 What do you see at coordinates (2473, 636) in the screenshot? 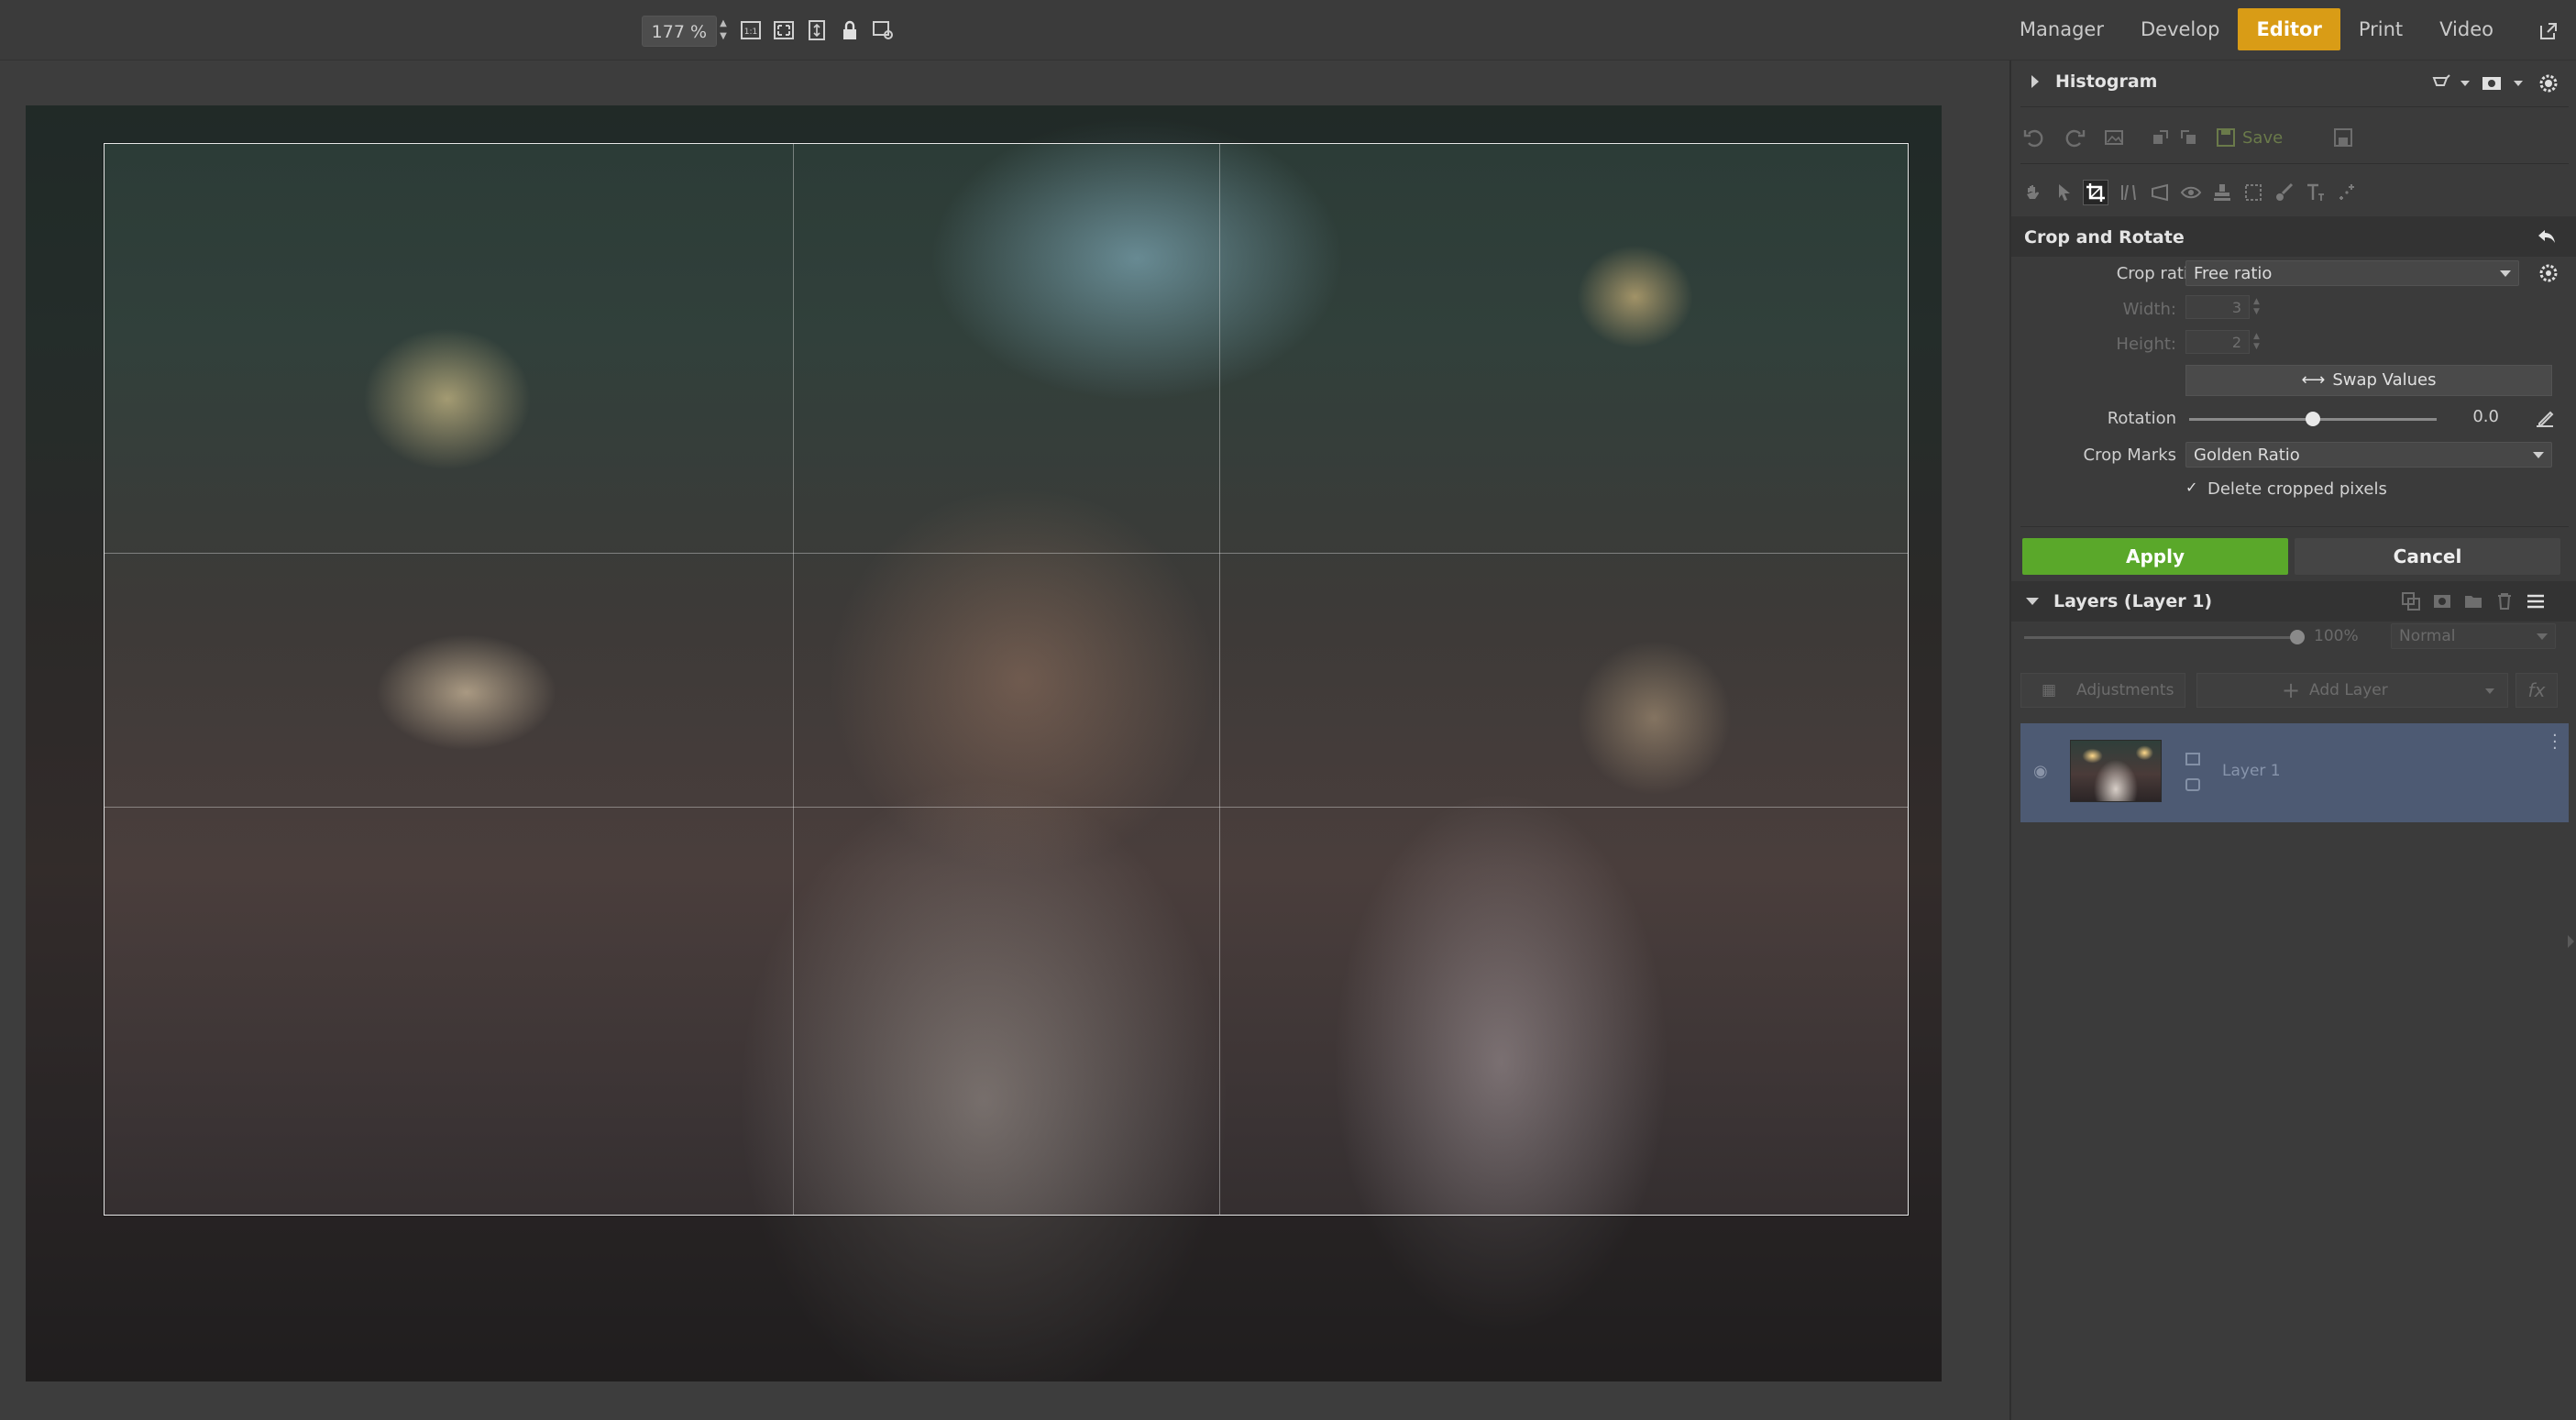
I see `blend-mode-select: Normal` at bounding box center [2473, 636].